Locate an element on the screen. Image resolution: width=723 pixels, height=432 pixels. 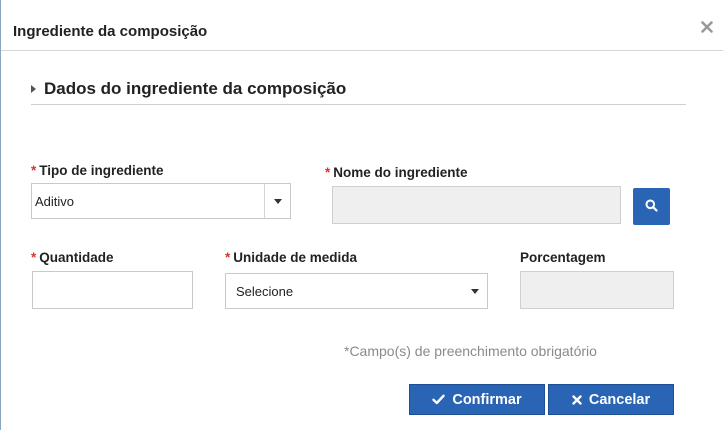
section-title: Dados do ingrediente da composição is located at coordinates (195, 88).